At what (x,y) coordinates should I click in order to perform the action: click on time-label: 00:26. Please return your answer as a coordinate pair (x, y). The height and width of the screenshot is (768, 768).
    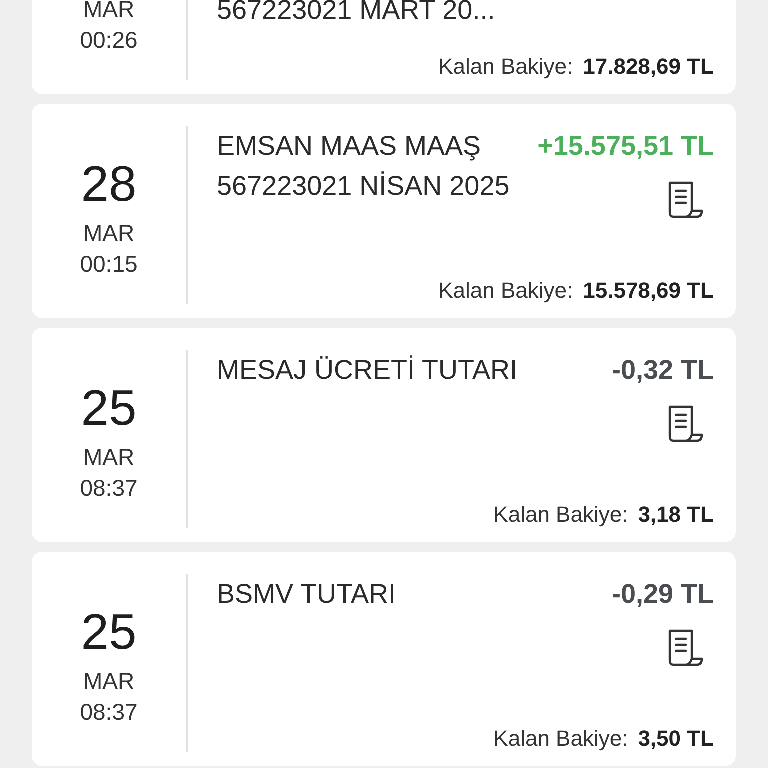
    Looking at the image, I should click on (109, 40).